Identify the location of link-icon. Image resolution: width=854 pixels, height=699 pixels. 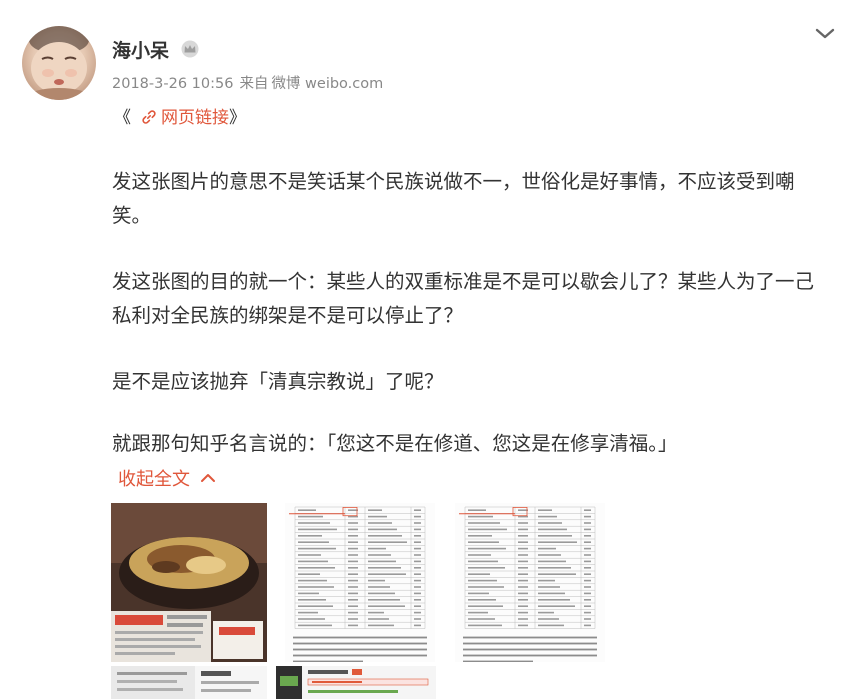
(149, 117).